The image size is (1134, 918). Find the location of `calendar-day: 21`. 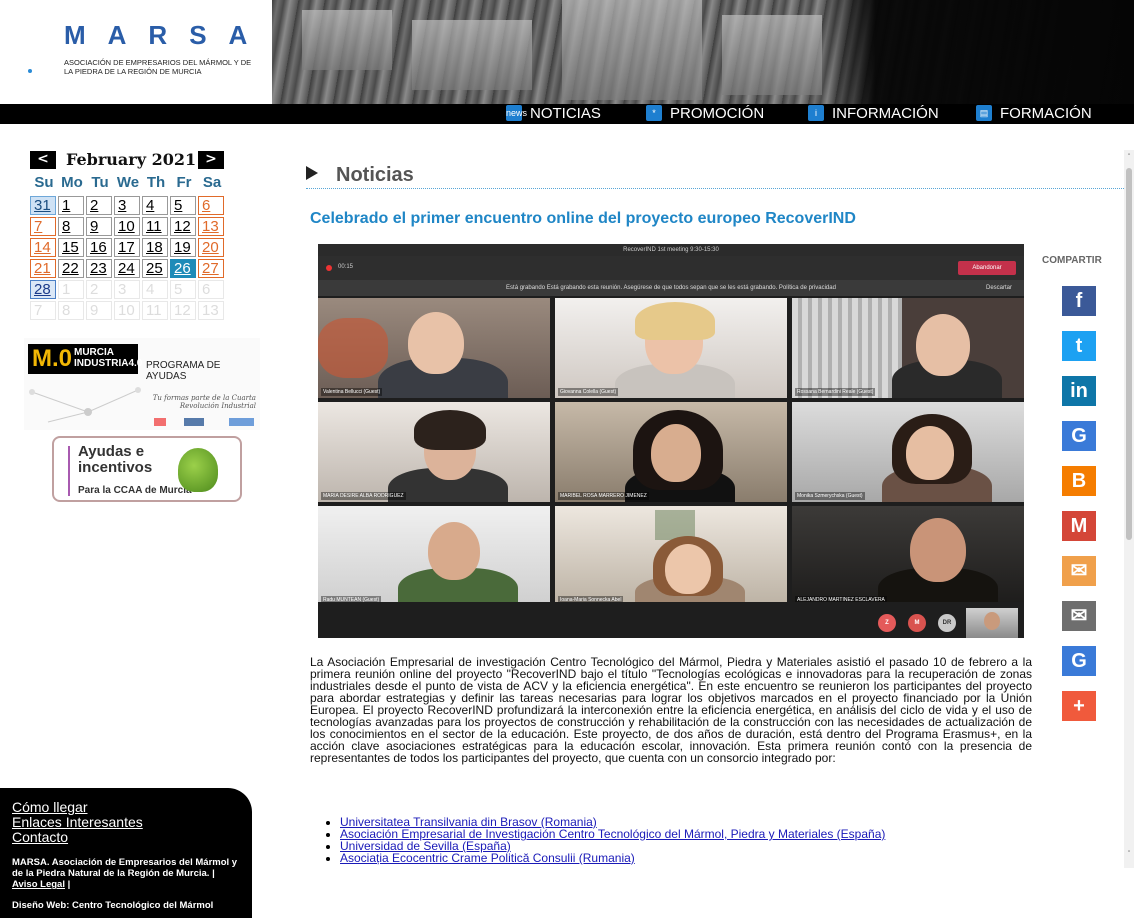

calendar-day: 21 is located at coordinates (43, 268).